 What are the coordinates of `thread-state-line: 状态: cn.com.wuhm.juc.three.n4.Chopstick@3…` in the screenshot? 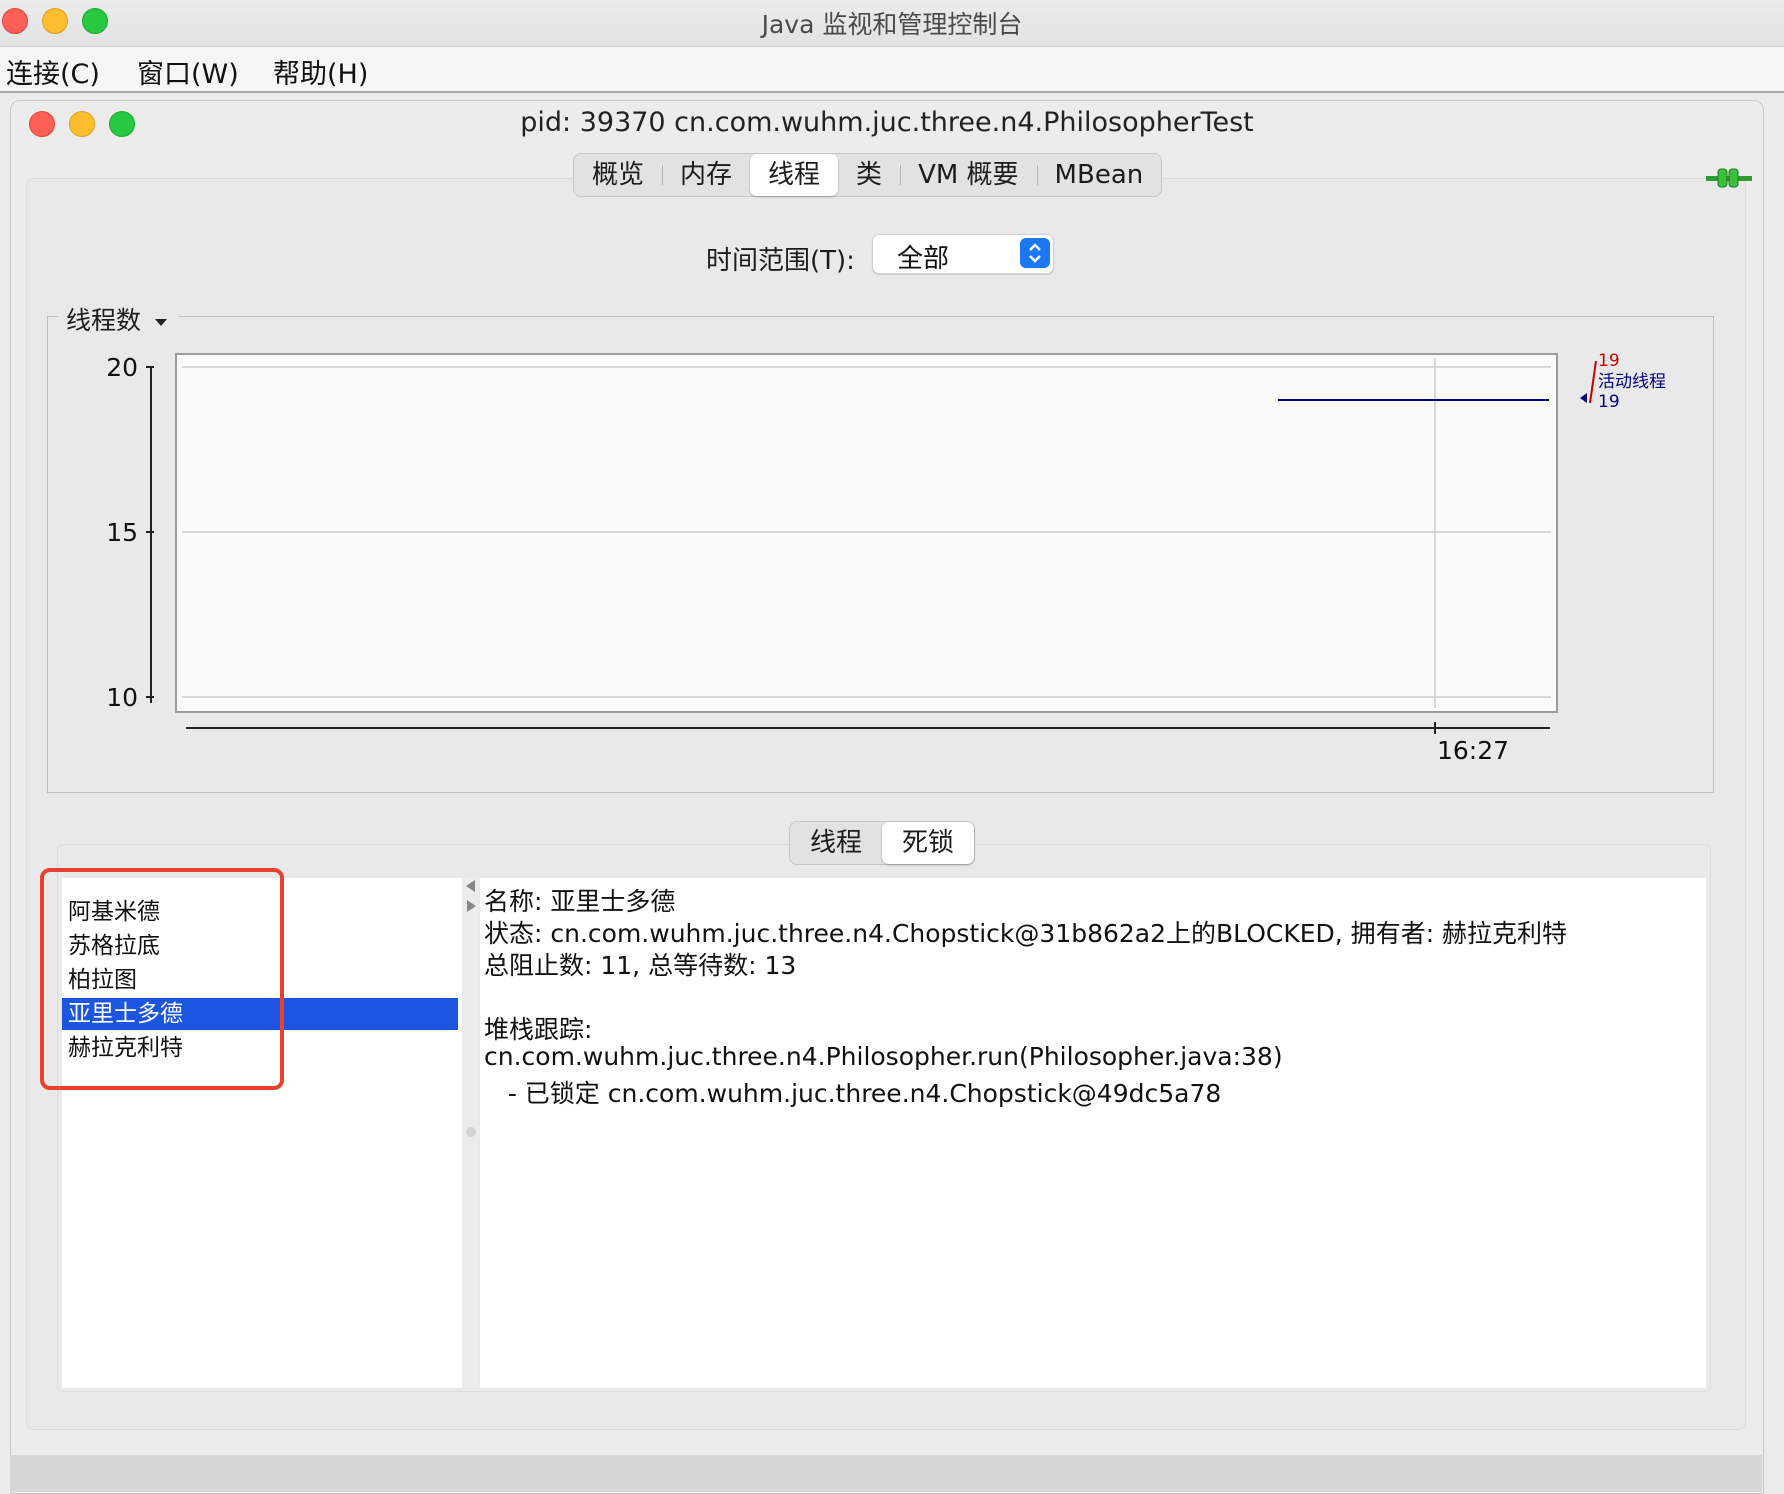 It's located at (1026, 933).